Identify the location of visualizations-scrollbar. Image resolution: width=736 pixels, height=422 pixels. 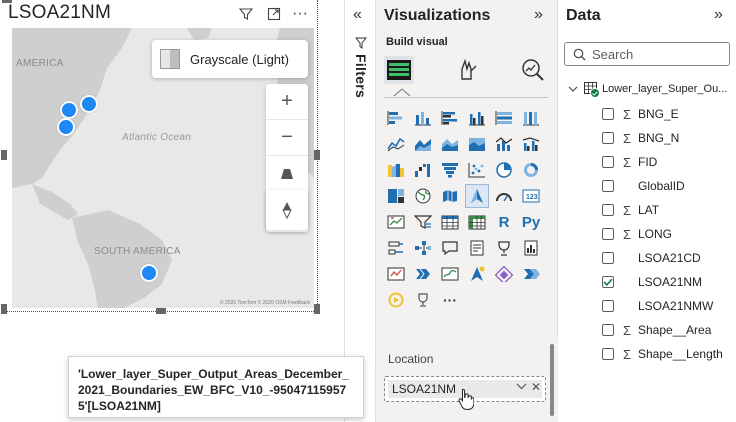
(552, 380).